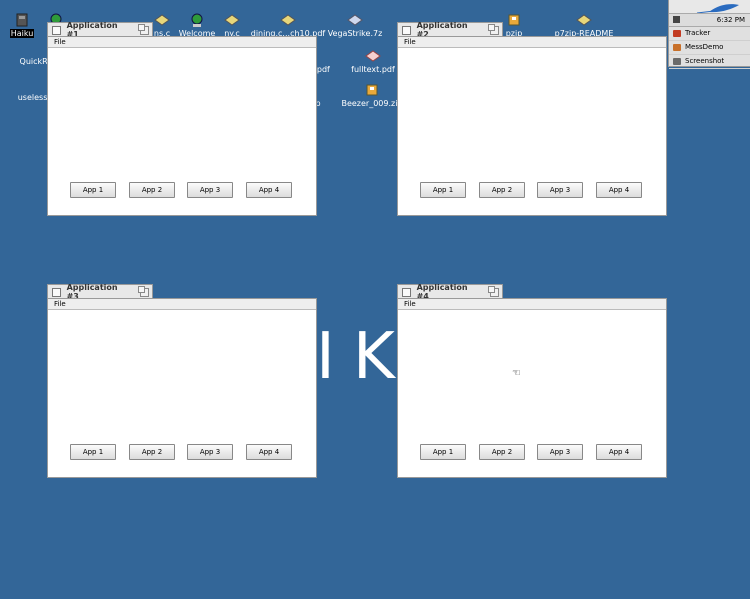  Describe the element at coordinates (373, 56) in the screenshot. I see `pdf-icon` at that location.